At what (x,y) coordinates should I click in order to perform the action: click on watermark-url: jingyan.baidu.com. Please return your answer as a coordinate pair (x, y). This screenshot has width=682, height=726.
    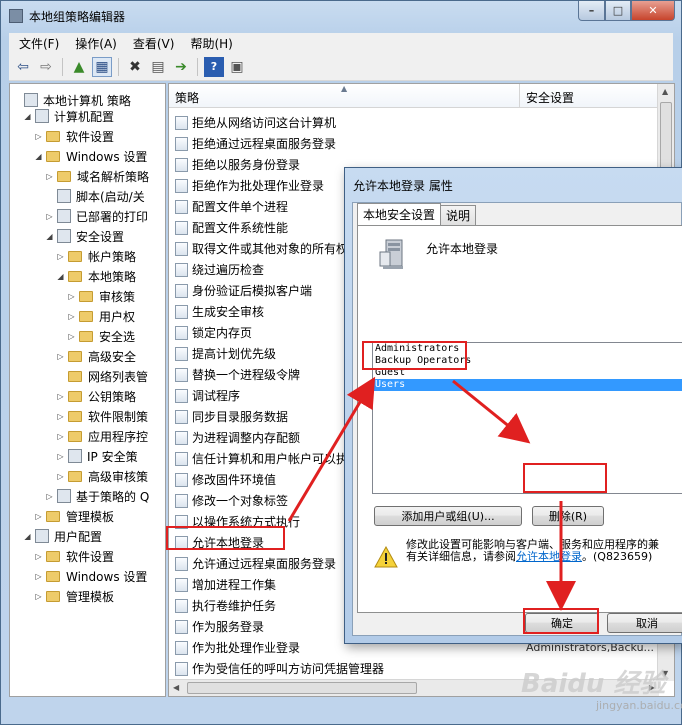
    Looking at the image, I should click on (639, 705).